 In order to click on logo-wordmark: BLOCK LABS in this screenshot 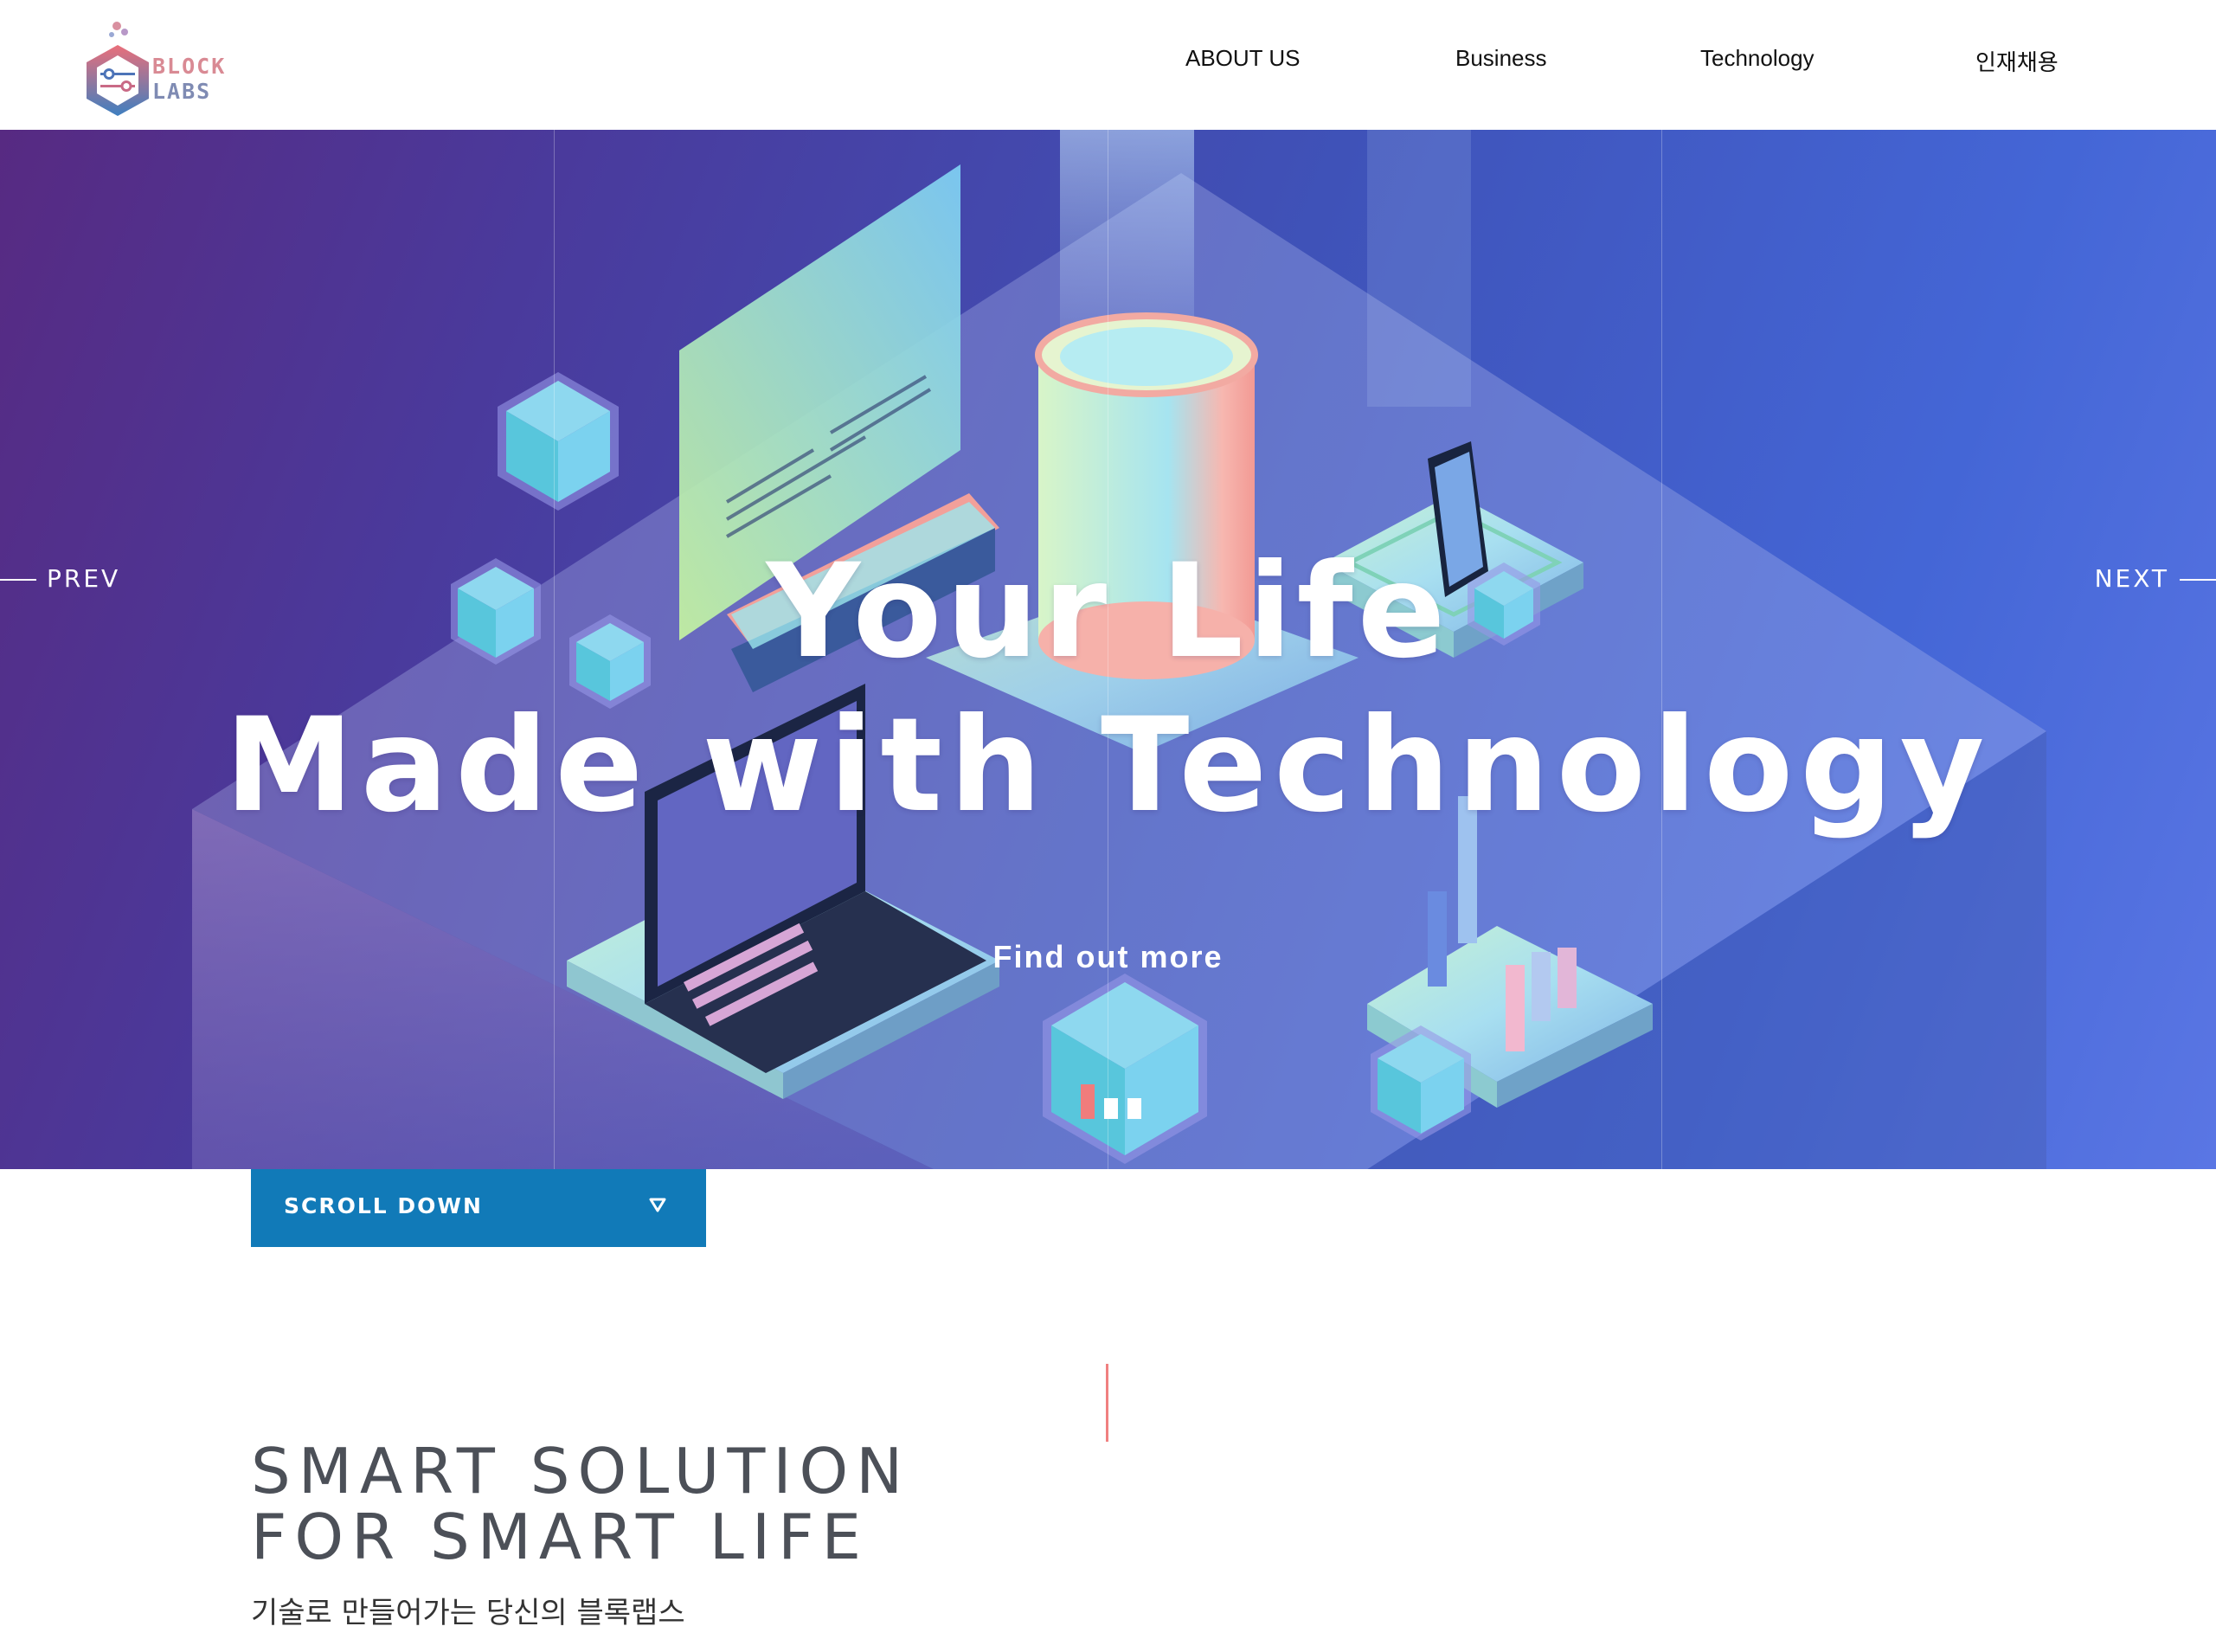, I will do `click(189, 79)`.